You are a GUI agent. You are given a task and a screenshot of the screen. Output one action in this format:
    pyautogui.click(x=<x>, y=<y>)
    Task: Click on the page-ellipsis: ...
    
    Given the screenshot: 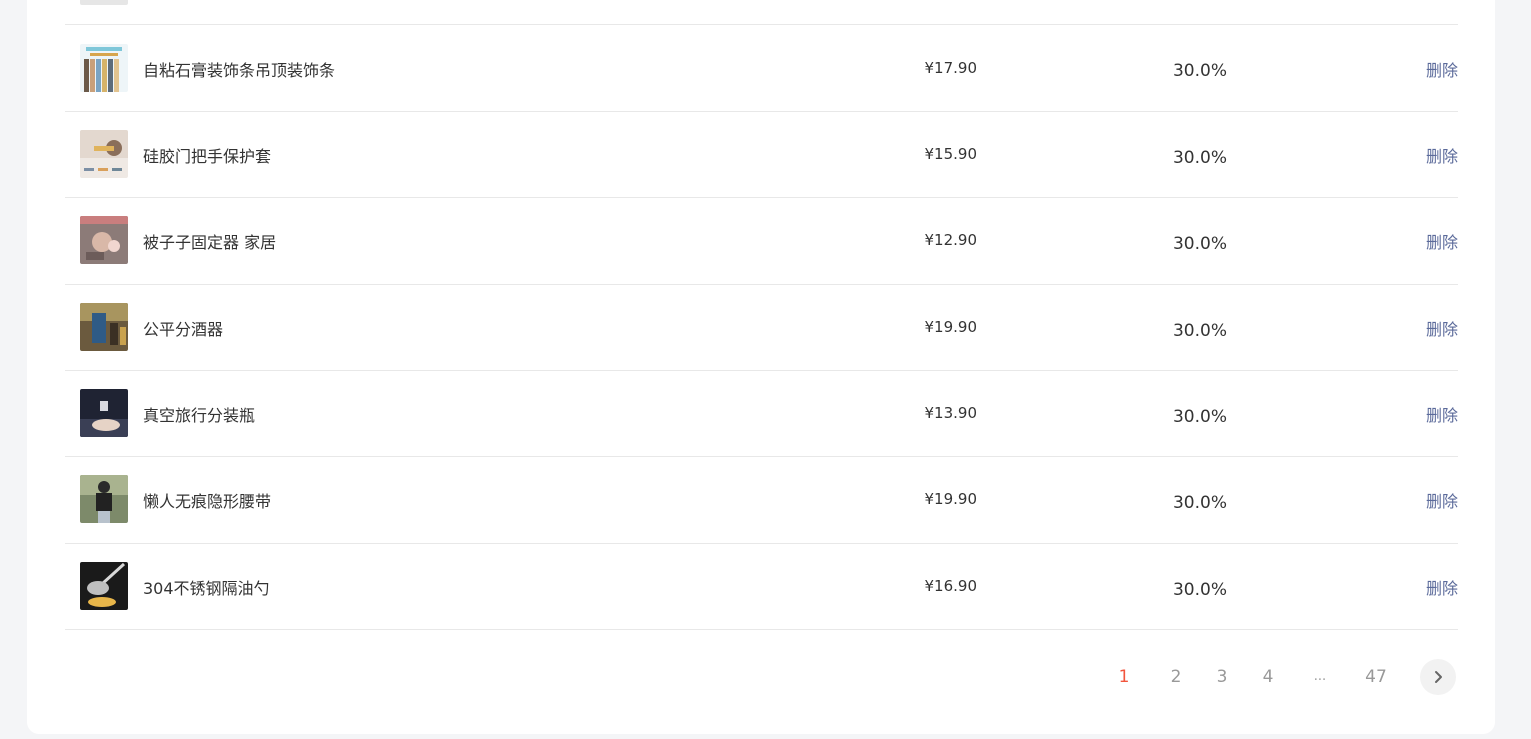 What is the action you would take?
    pyautogui.click(x=1320, y=676)
    